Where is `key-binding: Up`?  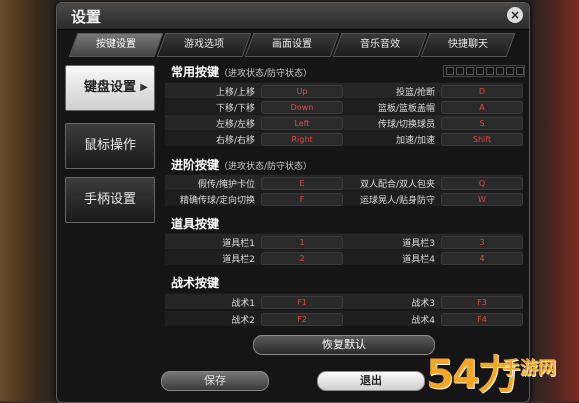 key-binding: Up is located at coordinates (302, 91).